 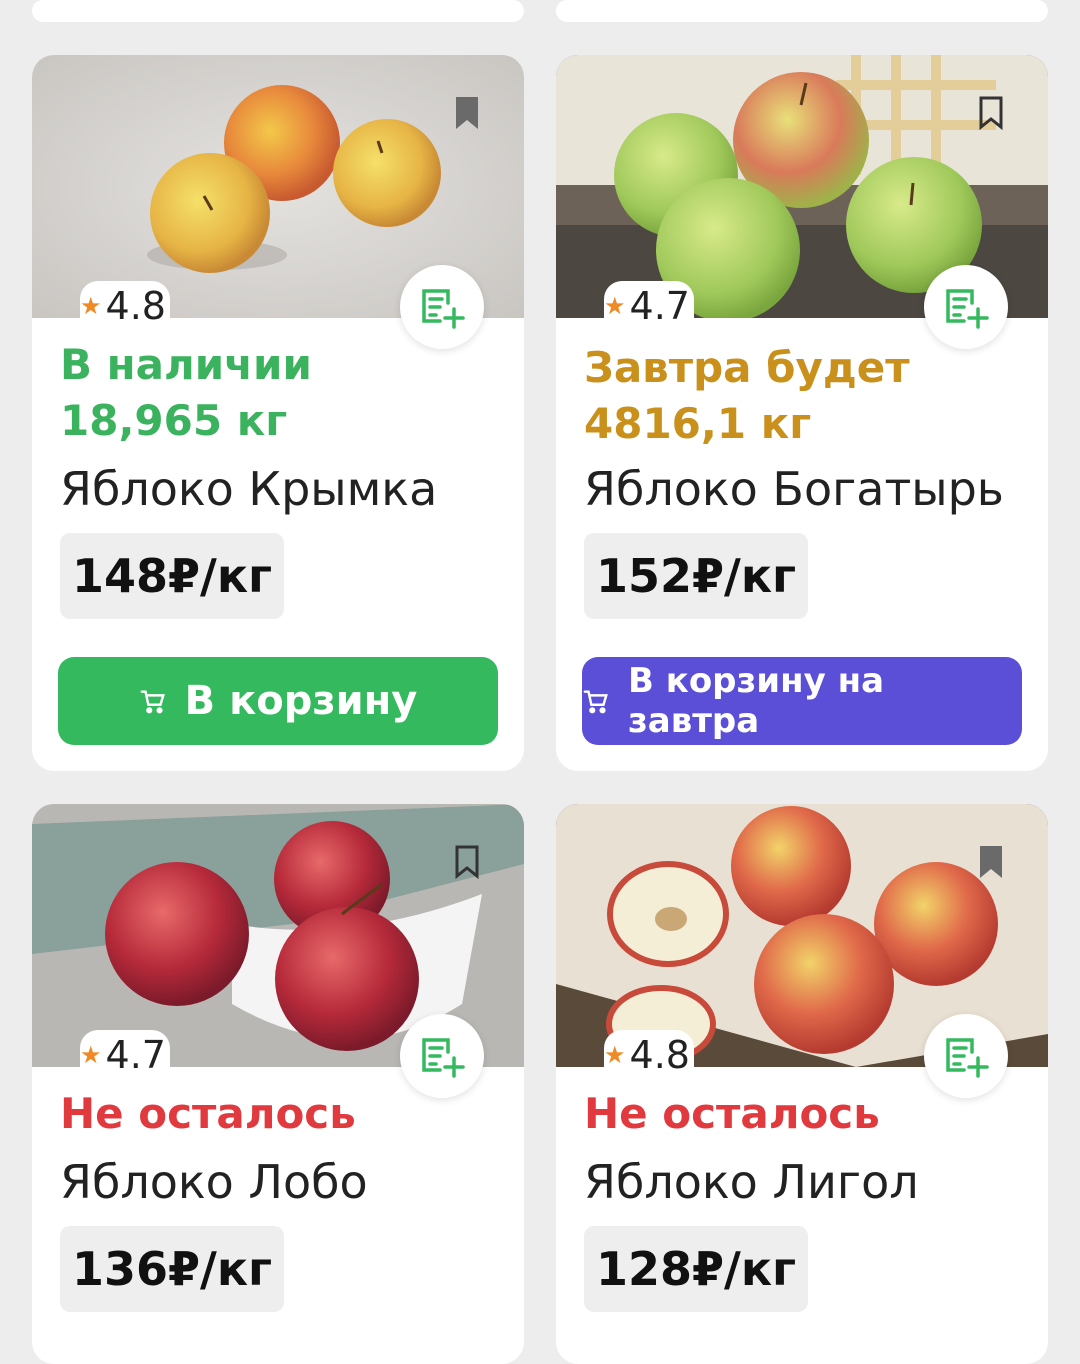 I want to click on add-to-cart-button: В корзину, so click(x=278, y=701).